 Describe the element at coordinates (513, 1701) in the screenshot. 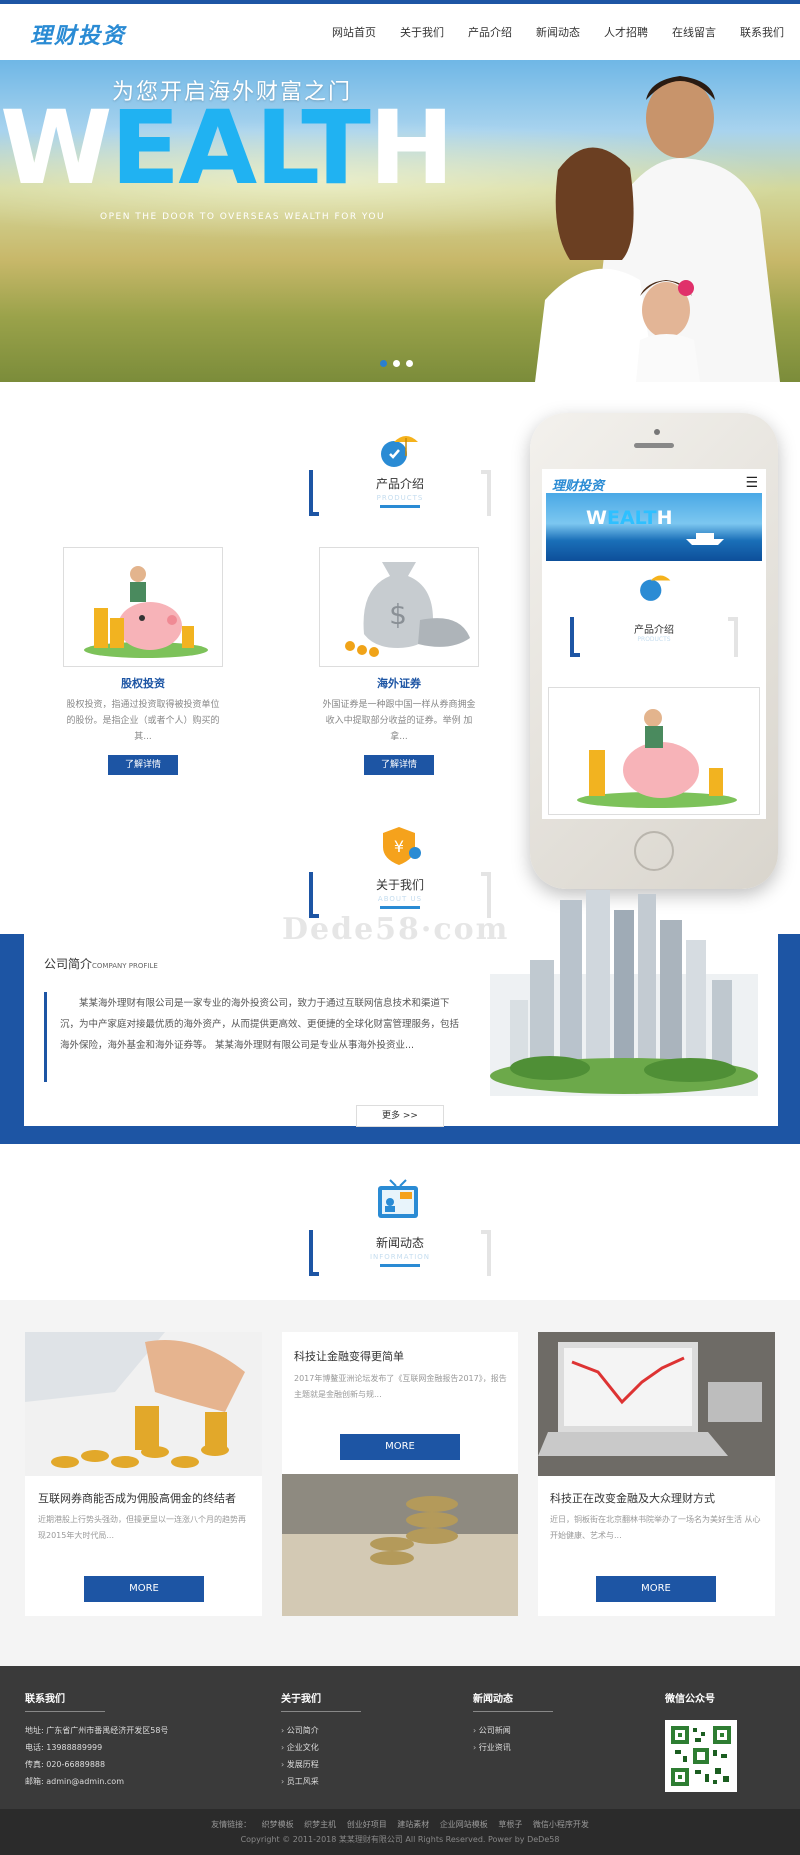

I see `footer-news-title: 新闻动态` at that location.